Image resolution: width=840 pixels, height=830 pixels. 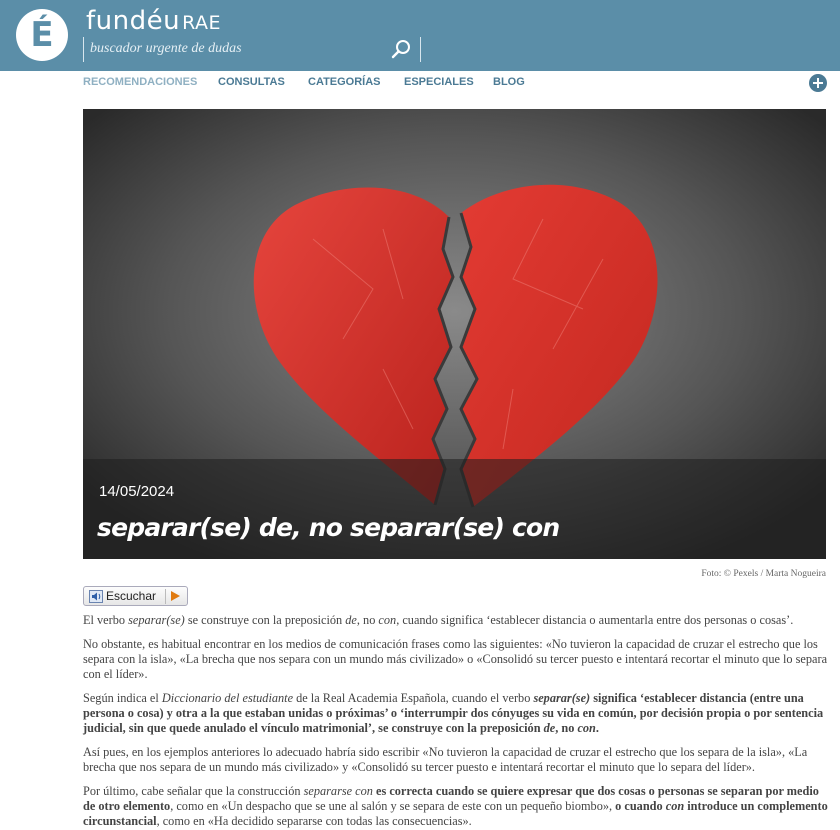 What do you see at coordinates (140, 82) in the screenshot?
I see `nav-item-recomendaciones: RECOMENDACIONES` at bounding box center [140, 82].